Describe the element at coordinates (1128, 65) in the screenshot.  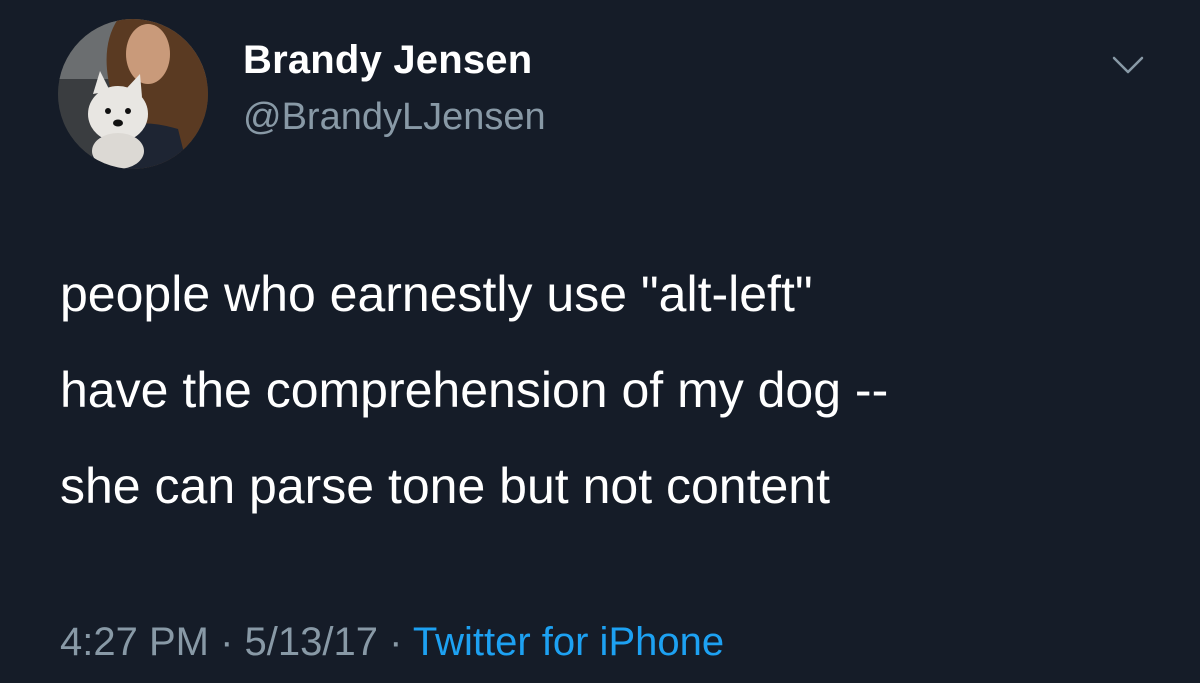
I see `chevron-down-icon` at that location.